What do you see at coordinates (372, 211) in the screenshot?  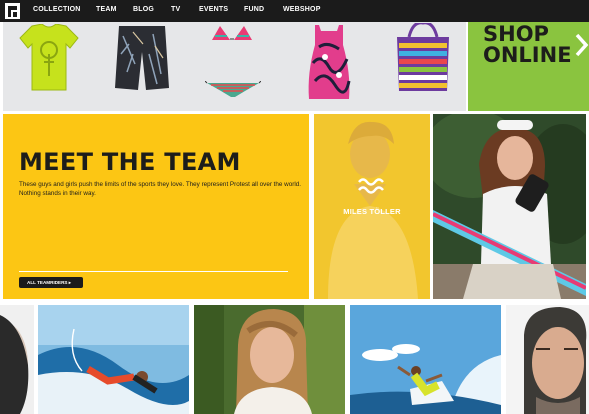 I see `rider-name: MILES TÖLLER` at bounding box center [372, 211].